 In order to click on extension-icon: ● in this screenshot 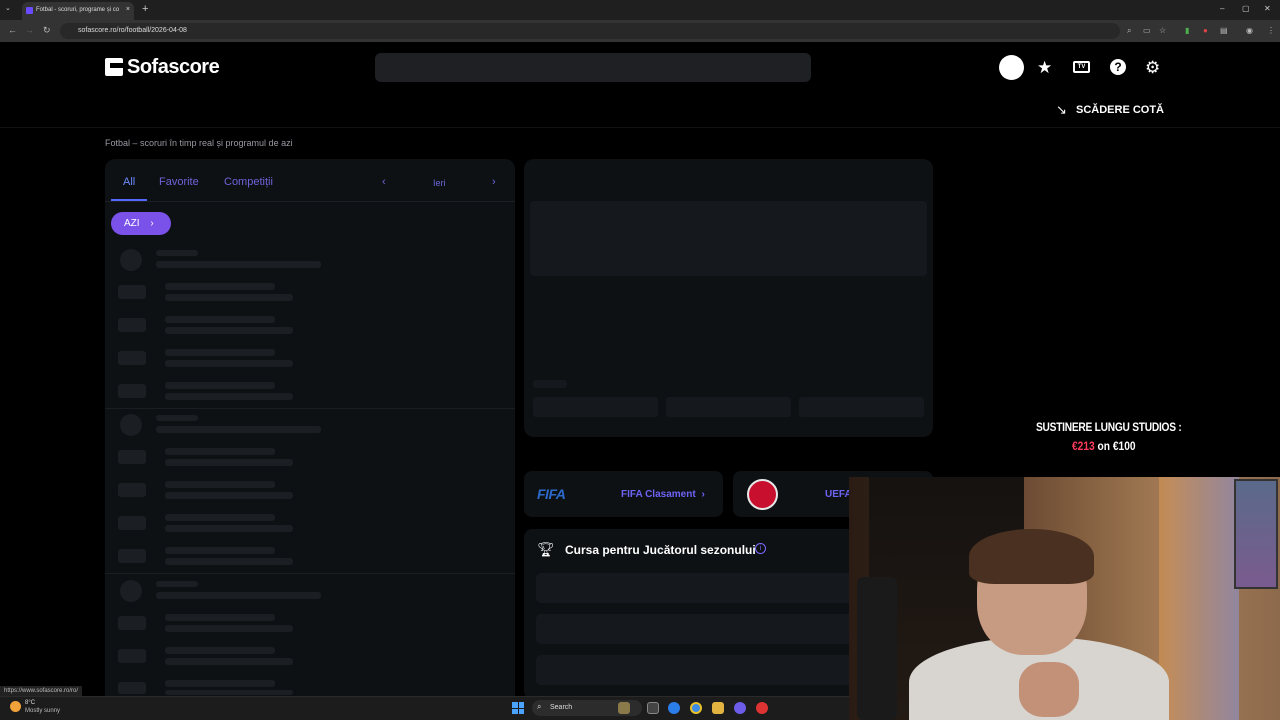, I will do `click(1205, 30)`.